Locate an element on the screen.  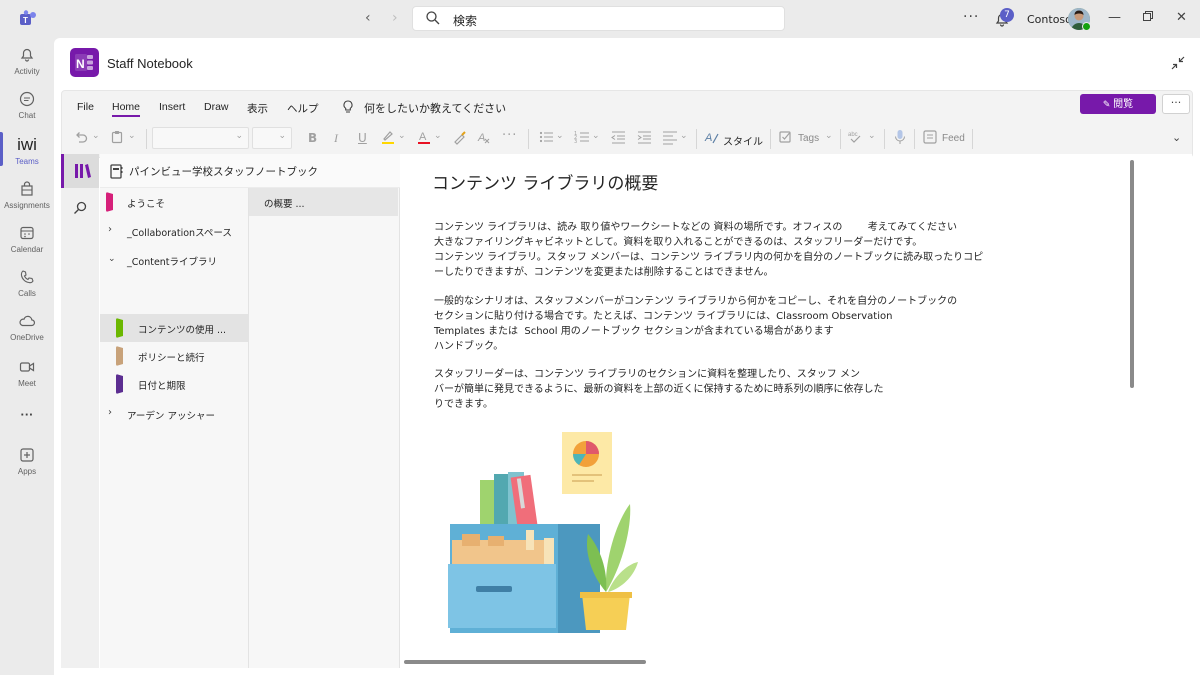
back-arrow-icon: ‹ is located at coordinates (368, 18).